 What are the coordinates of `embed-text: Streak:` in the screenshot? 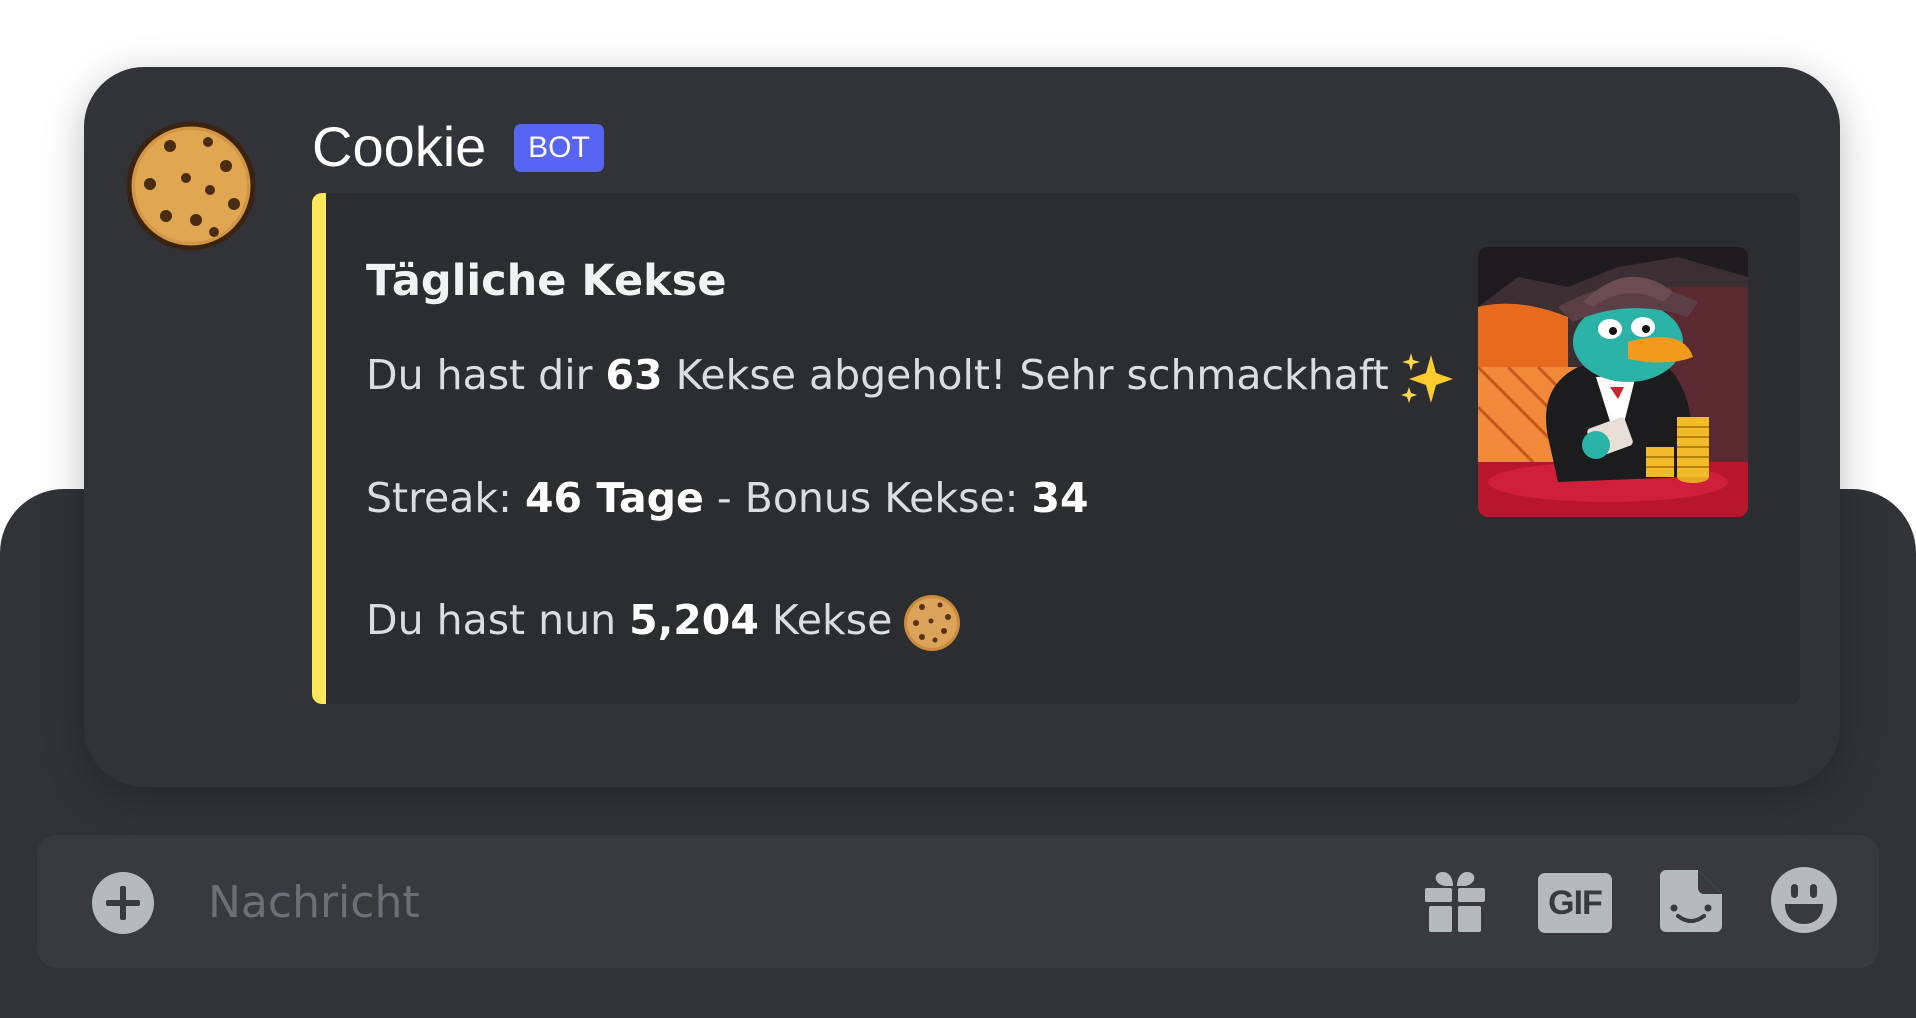 It's located at (445, 498).